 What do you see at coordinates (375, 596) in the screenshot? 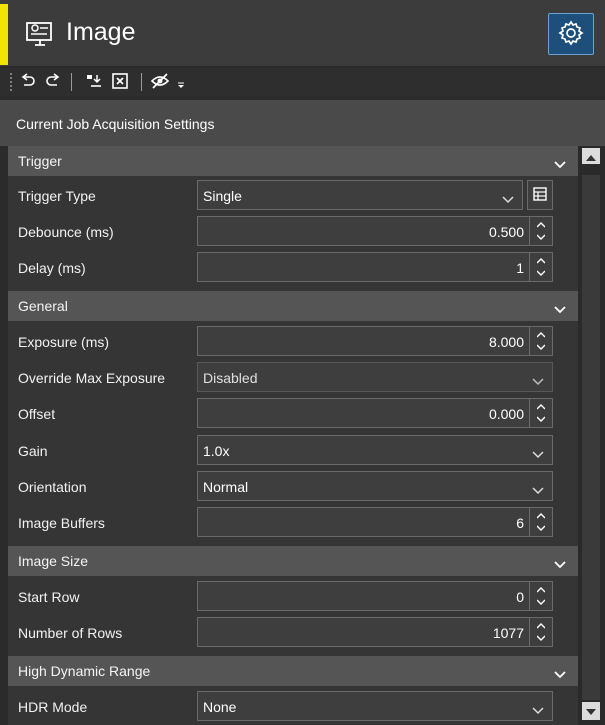
I see `start-row-input: 0` at bounding box center [375, 596].